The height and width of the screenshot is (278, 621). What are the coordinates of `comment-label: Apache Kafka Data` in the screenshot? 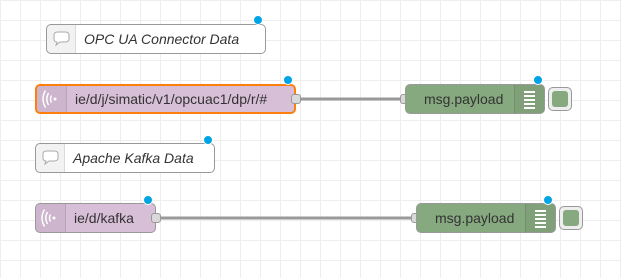 It's located at (133, 158).